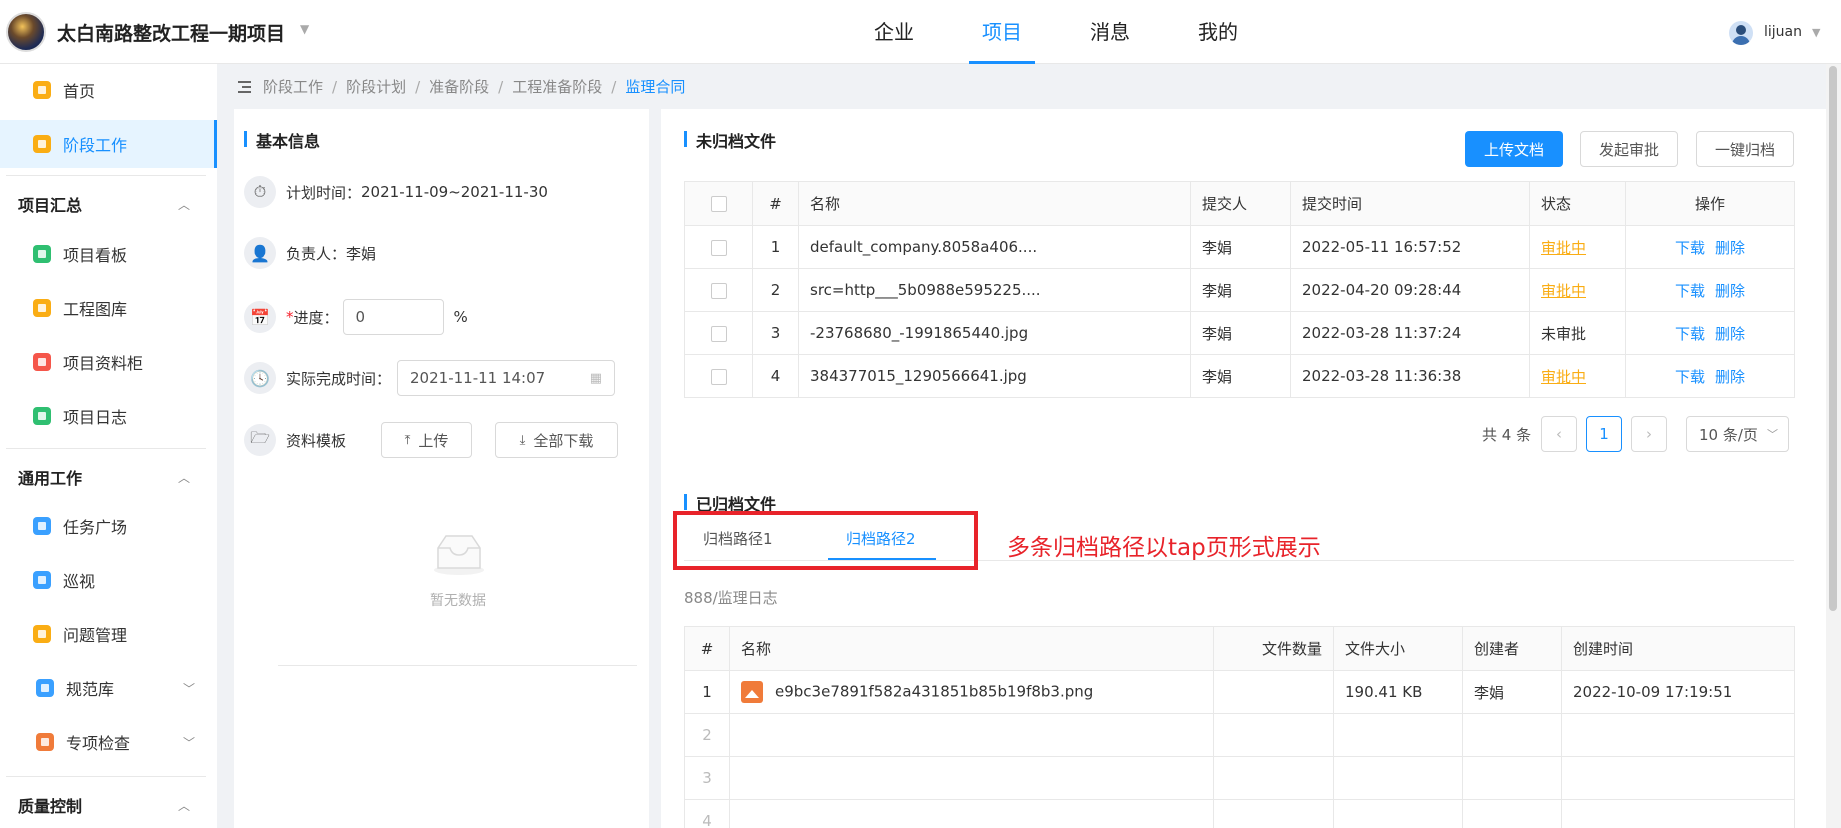 Image resolution: width=1841 pixels, height=828 pixels. I want to click on sidebar-item-log: 项目日志, so click(108, 416).